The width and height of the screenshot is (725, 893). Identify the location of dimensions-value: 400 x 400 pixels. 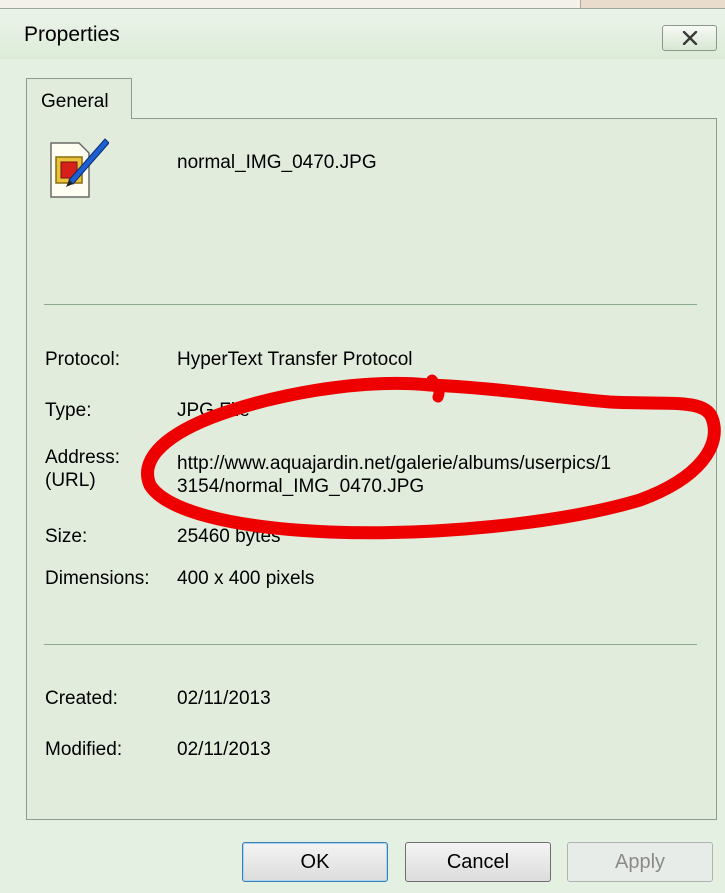
(246, 578).